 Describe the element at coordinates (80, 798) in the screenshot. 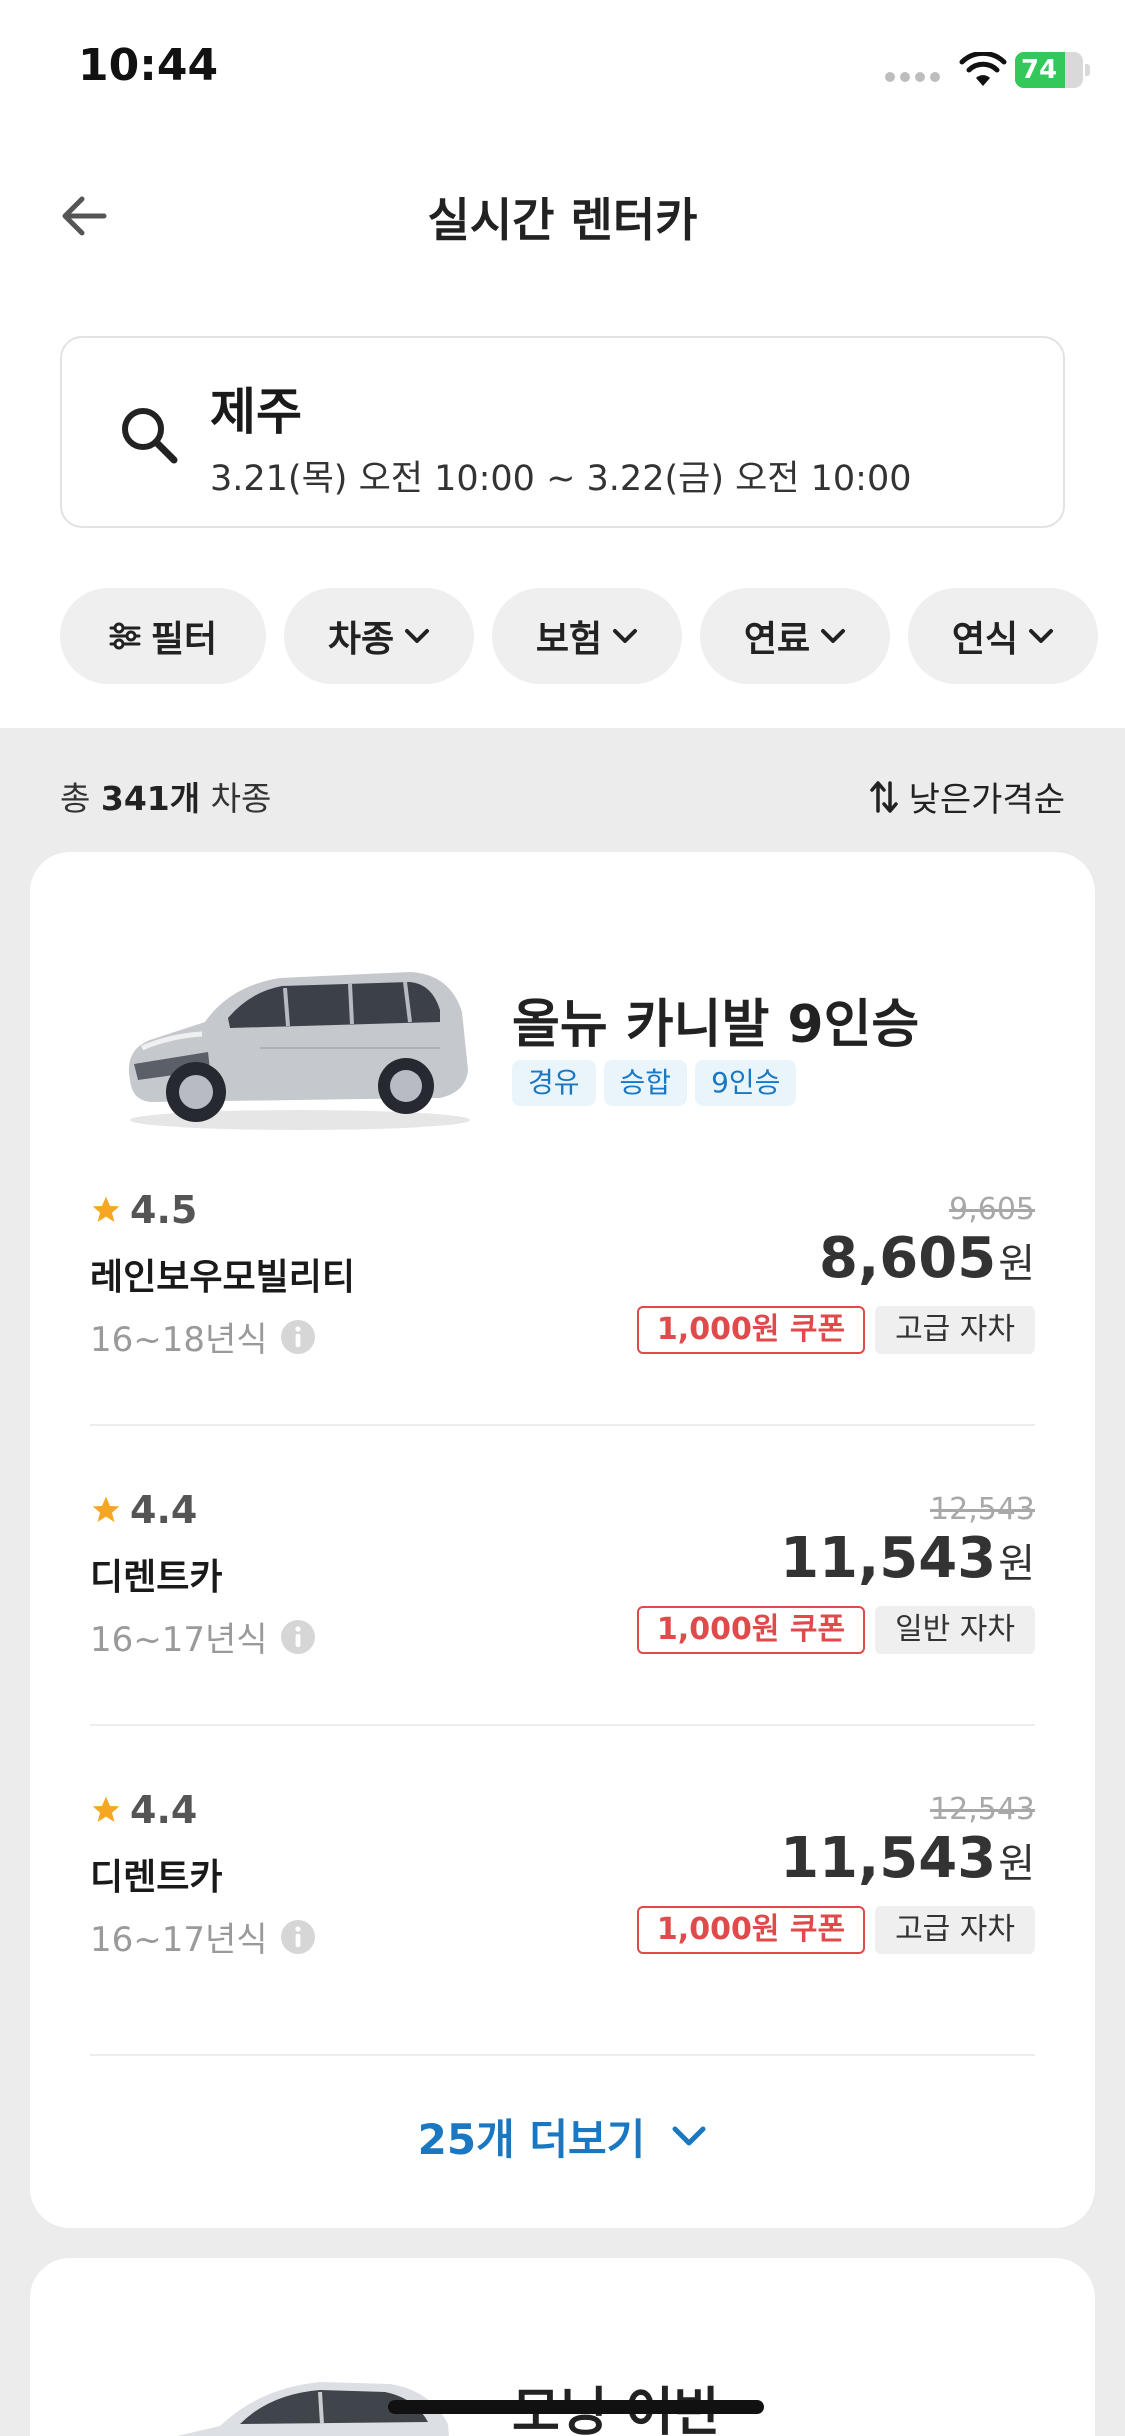

I see `total-prefix: 총` at that location.